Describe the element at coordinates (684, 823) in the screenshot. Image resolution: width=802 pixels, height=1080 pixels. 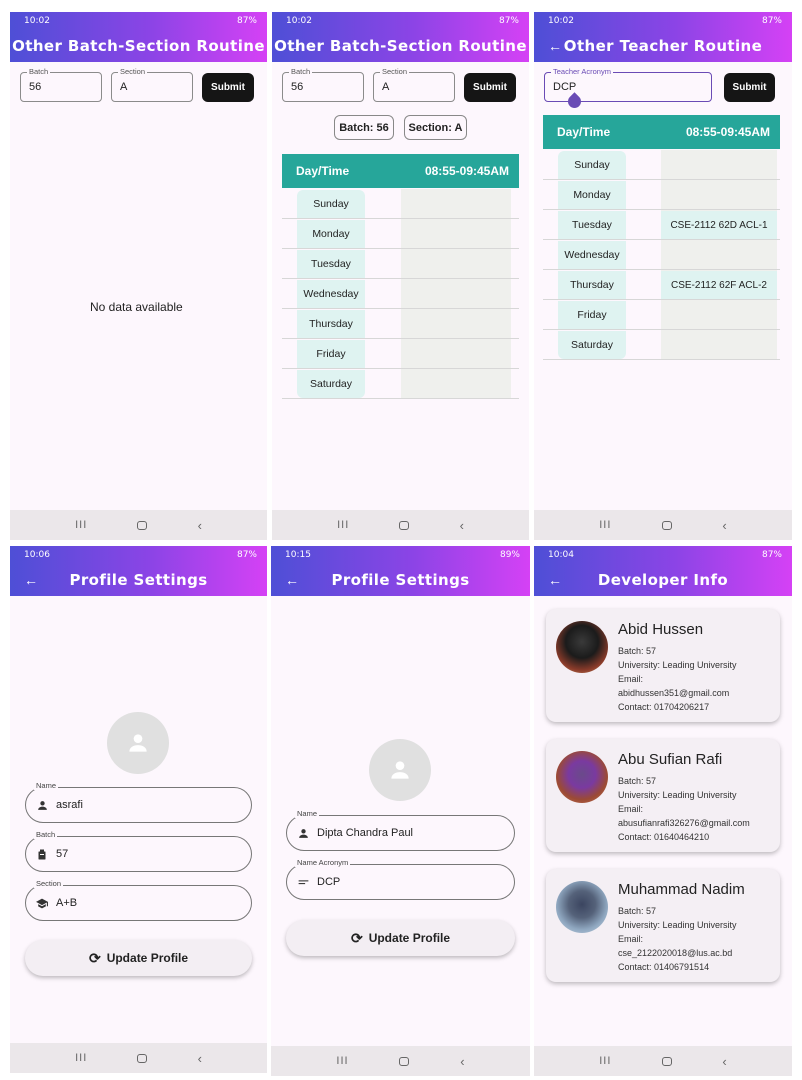
I see `developer-email: abusufianrafi326276@gmail.com` at that location.